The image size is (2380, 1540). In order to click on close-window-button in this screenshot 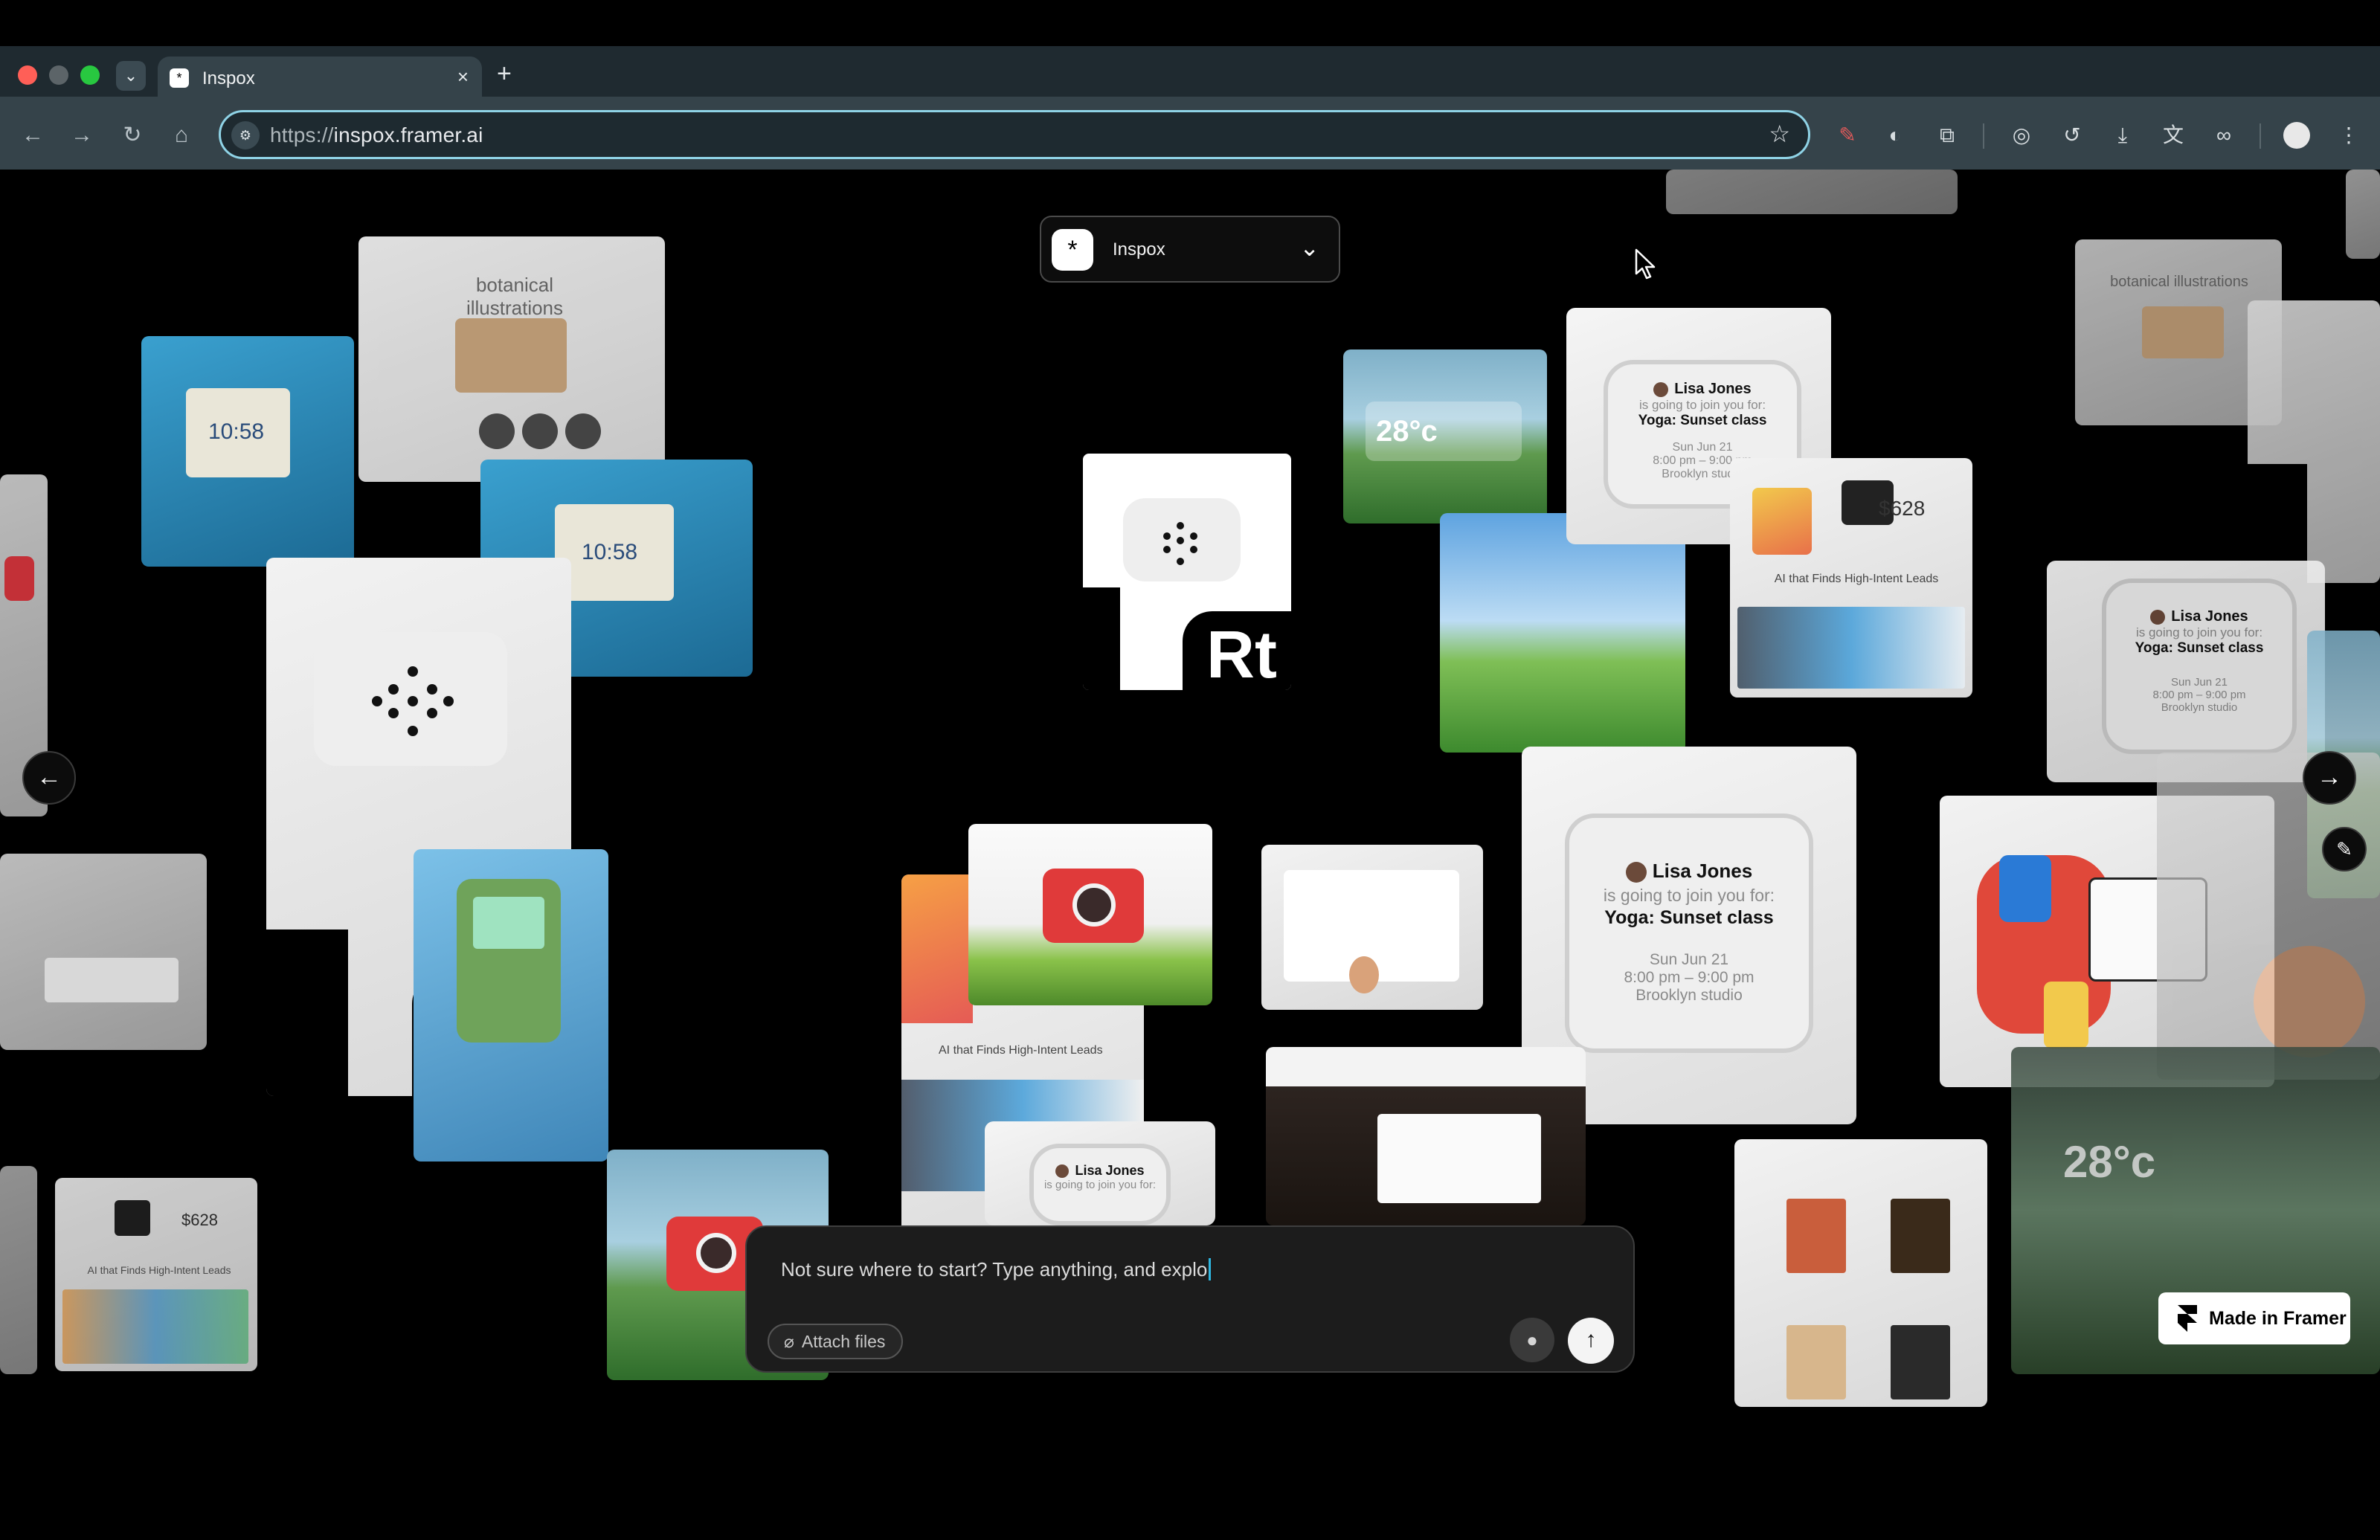, I will do `click(28, 75)`.